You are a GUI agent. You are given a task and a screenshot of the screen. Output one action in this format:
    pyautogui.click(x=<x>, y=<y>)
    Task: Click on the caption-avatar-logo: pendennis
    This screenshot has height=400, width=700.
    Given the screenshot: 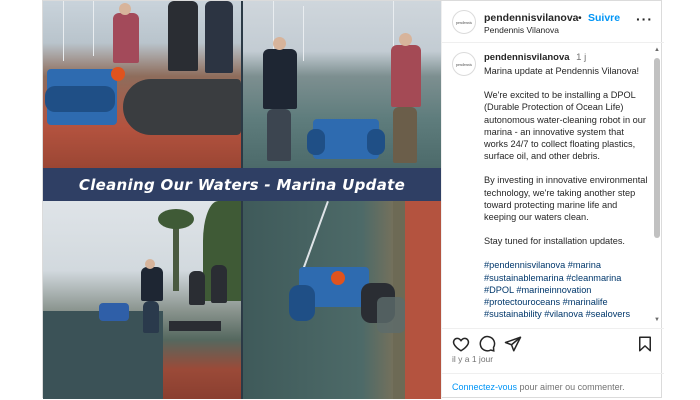 What is the action you would take?
    pyautogui.click(x=464, y=64)
    